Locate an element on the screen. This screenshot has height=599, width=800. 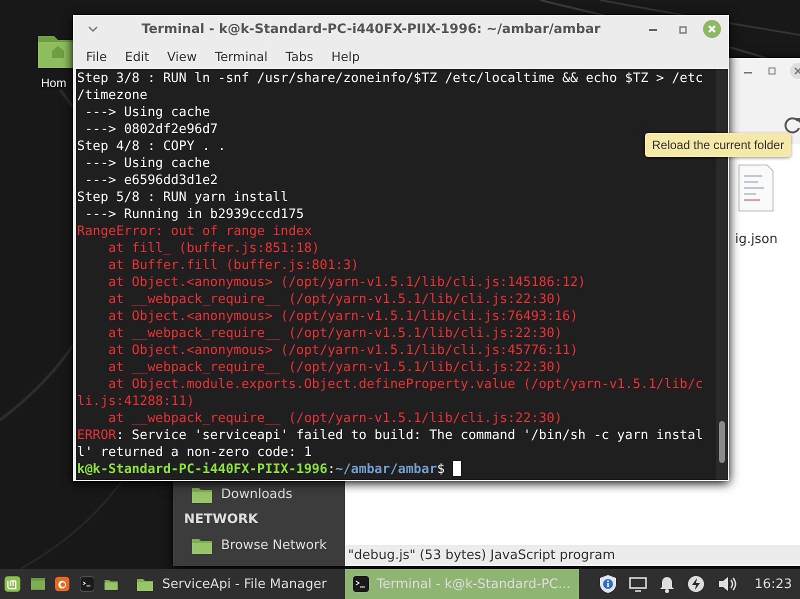
terminal-line: Step 5/8 : RUN yarn install is located at coordinates (182, 197).